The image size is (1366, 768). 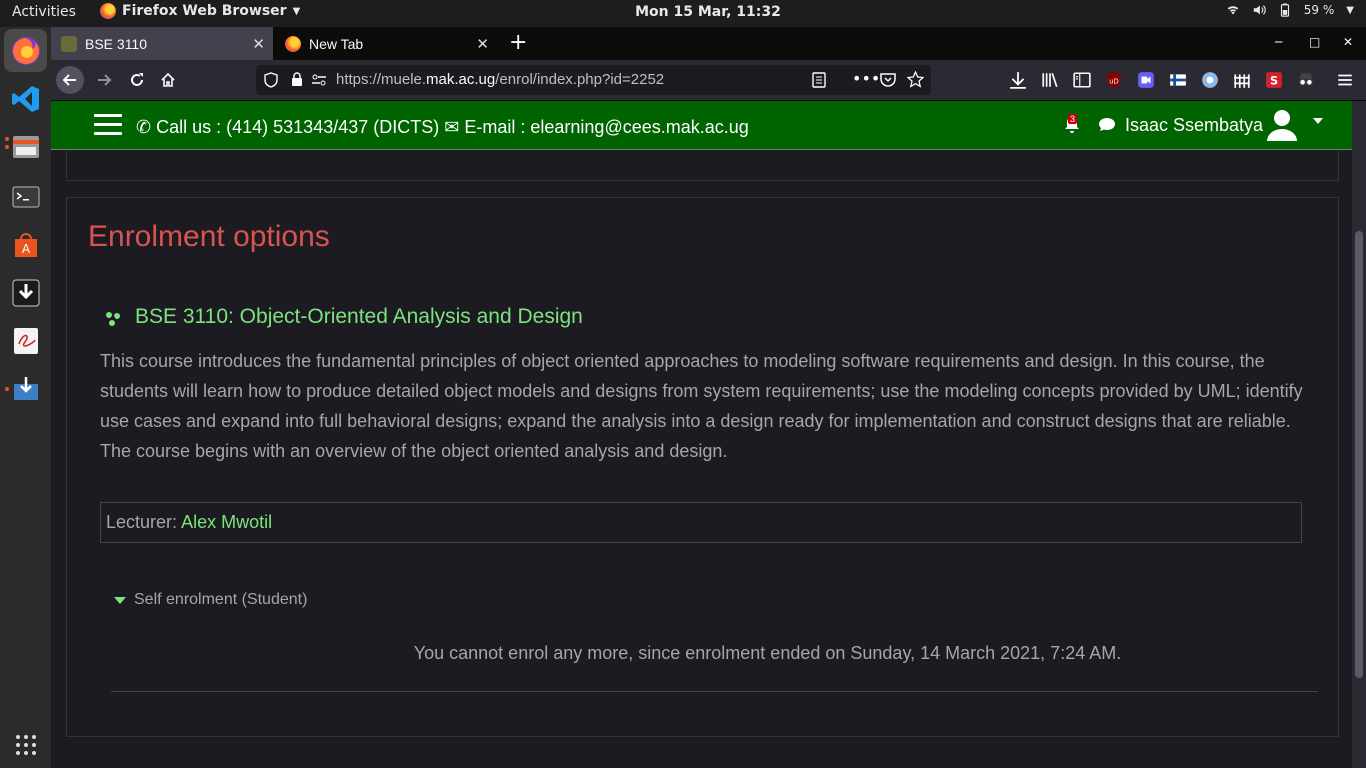 I want to click on dock-downloader, so click(x=25, y=292).